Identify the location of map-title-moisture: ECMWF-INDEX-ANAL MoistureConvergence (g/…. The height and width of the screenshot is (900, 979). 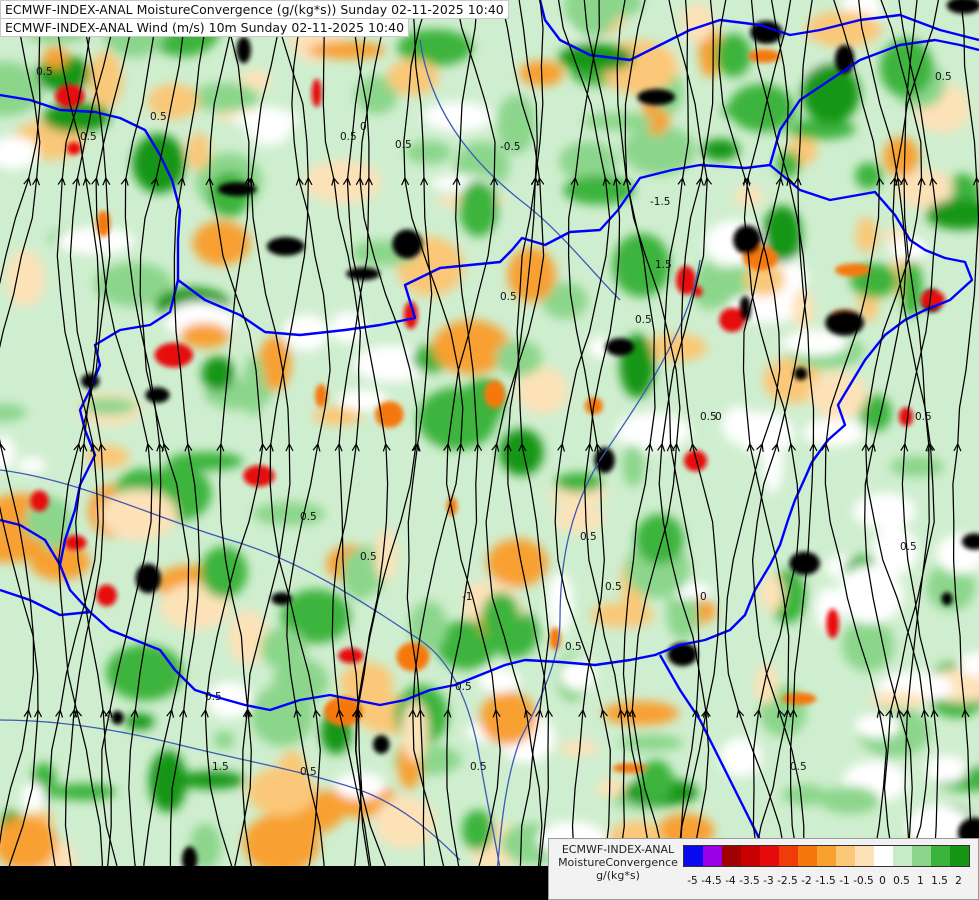
(254, 9).